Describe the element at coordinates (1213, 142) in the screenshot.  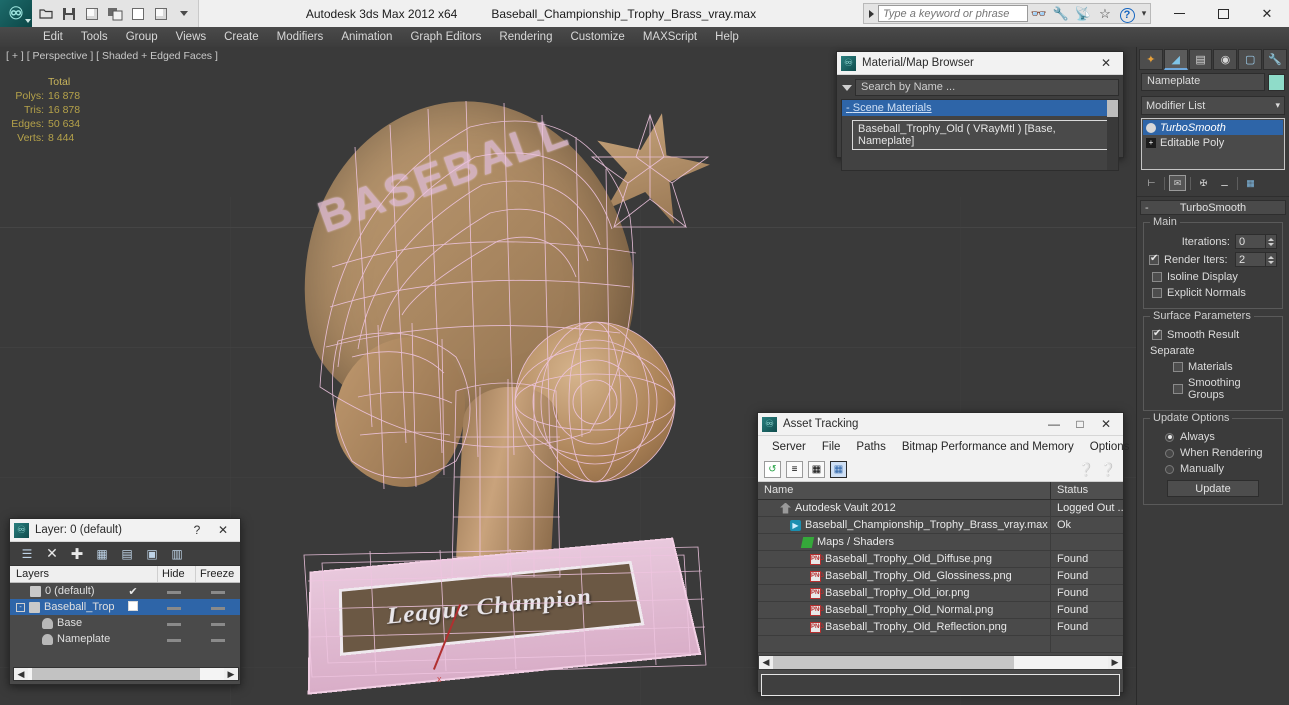
I see `stack-item-editable-poly: + Editable Poly` at that location.